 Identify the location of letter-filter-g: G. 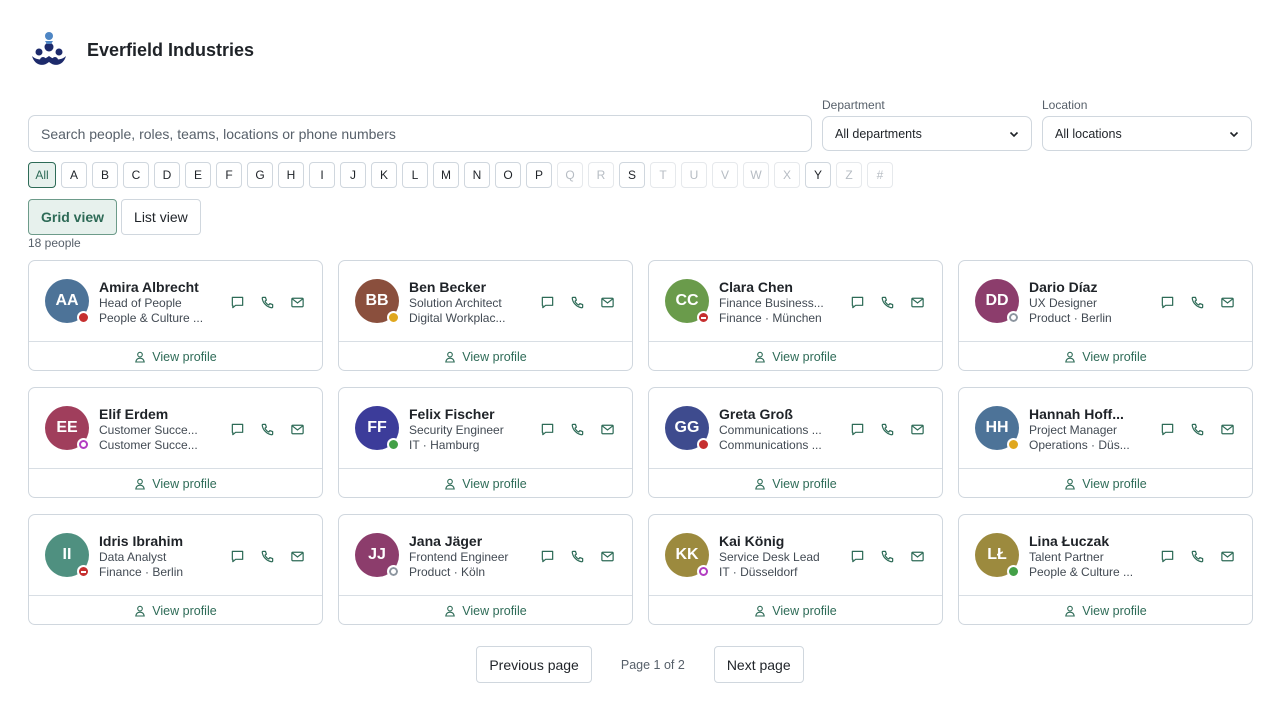
(260, 175).